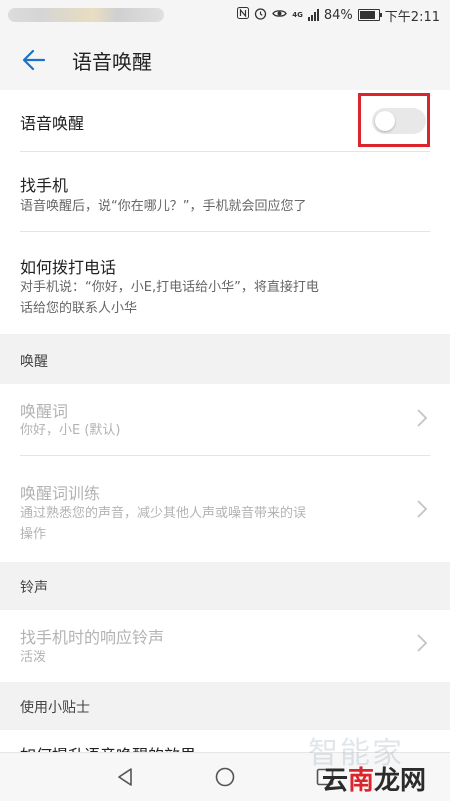 The width and height of the screenshot is (450, 801). I want to click on status-bar: 4G 84% 下午2:11, so click(225, 15).